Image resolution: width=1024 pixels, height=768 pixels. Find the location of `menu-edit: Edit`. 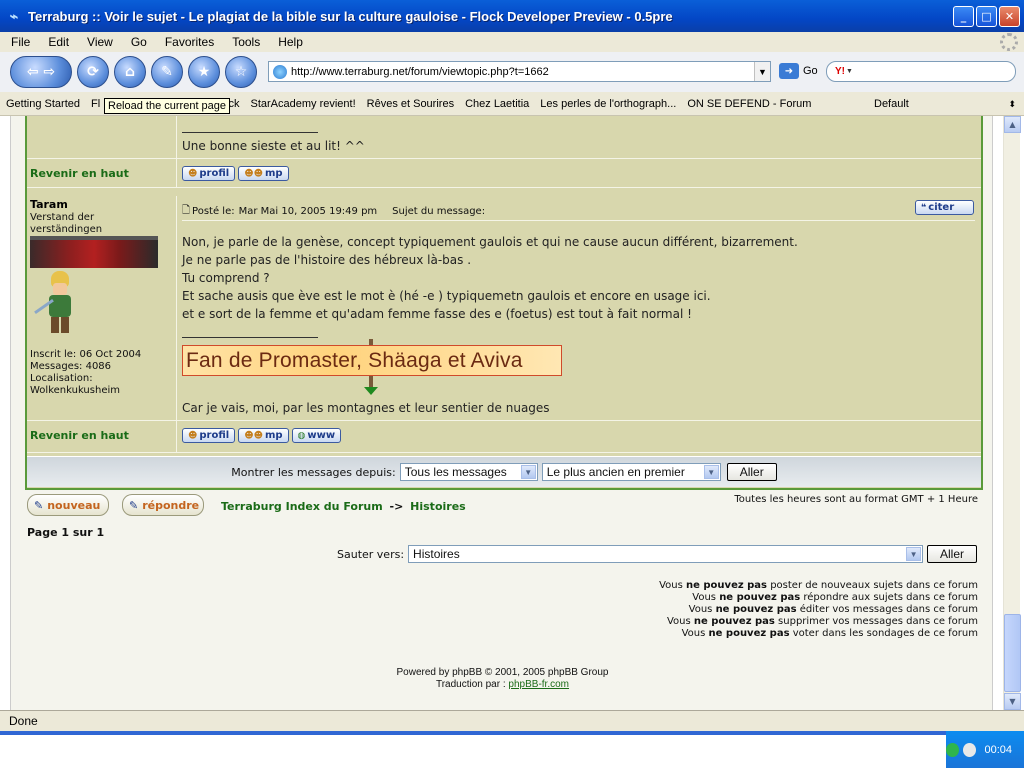

menu-edit: Edit is located at coordinates (56, 42).